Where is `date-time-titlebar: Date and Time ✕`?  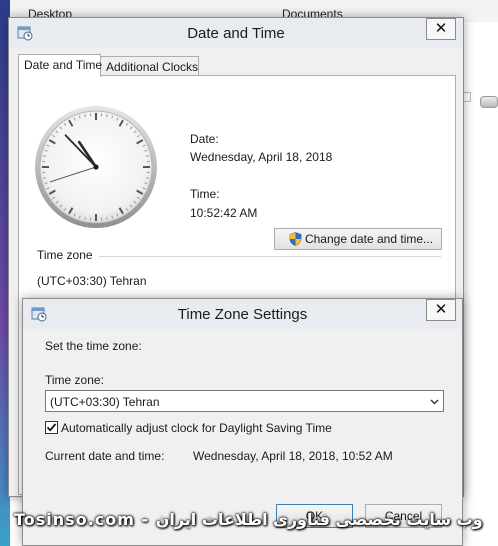 date-time-titlebar: Date and Time ✕ is located at coordinates (236, 33).